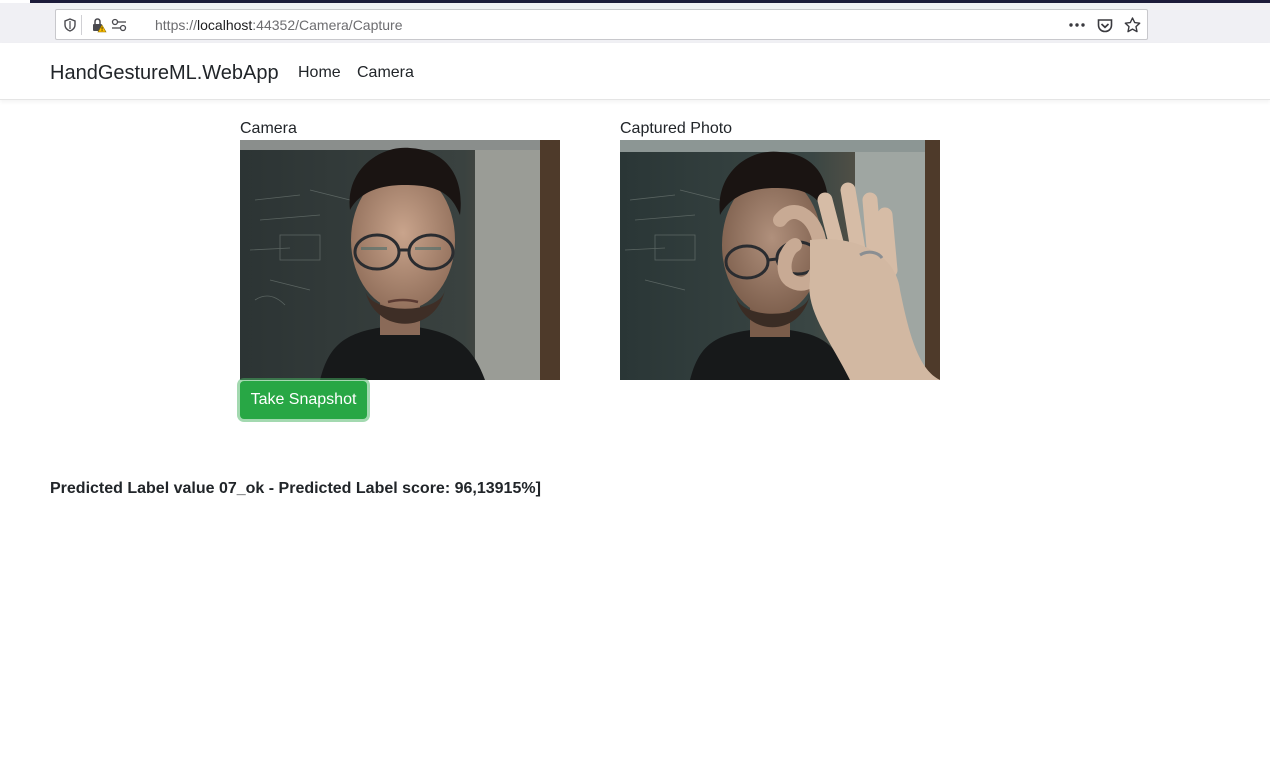 This screenshot has height=760, width=1270. What do you see at coordinates (327, 25) in the screenshot?
I see `url-path: :44352/Camera/Capture` at bounding box center [327, 25].